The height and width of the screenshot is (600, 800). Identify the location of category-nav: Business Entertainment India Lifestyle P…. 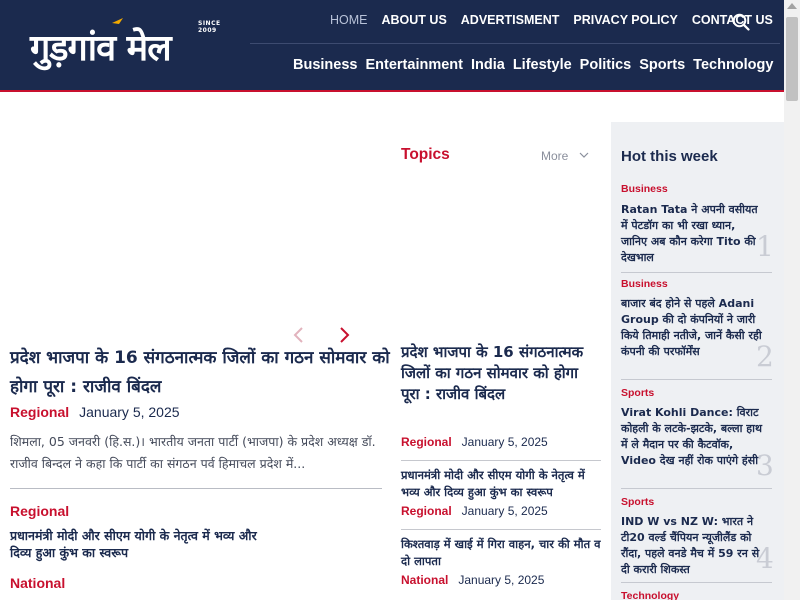
(533, 65).